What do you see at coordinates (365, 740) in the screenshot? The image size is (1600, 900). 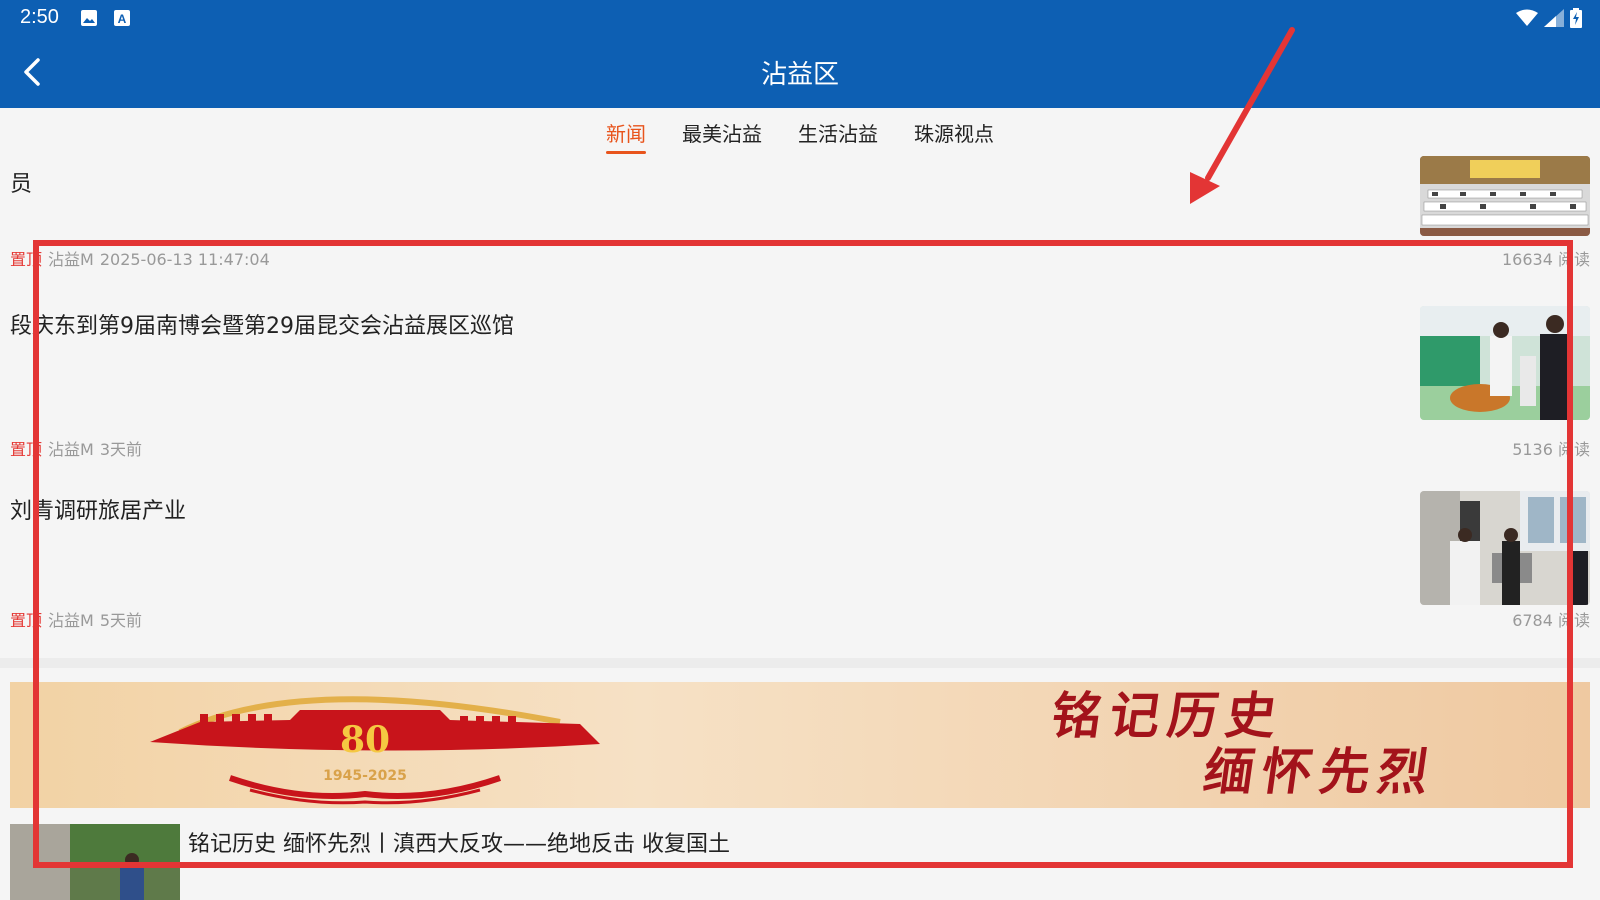 I see `emblem-number: 80` at bounding box center [365, 740].